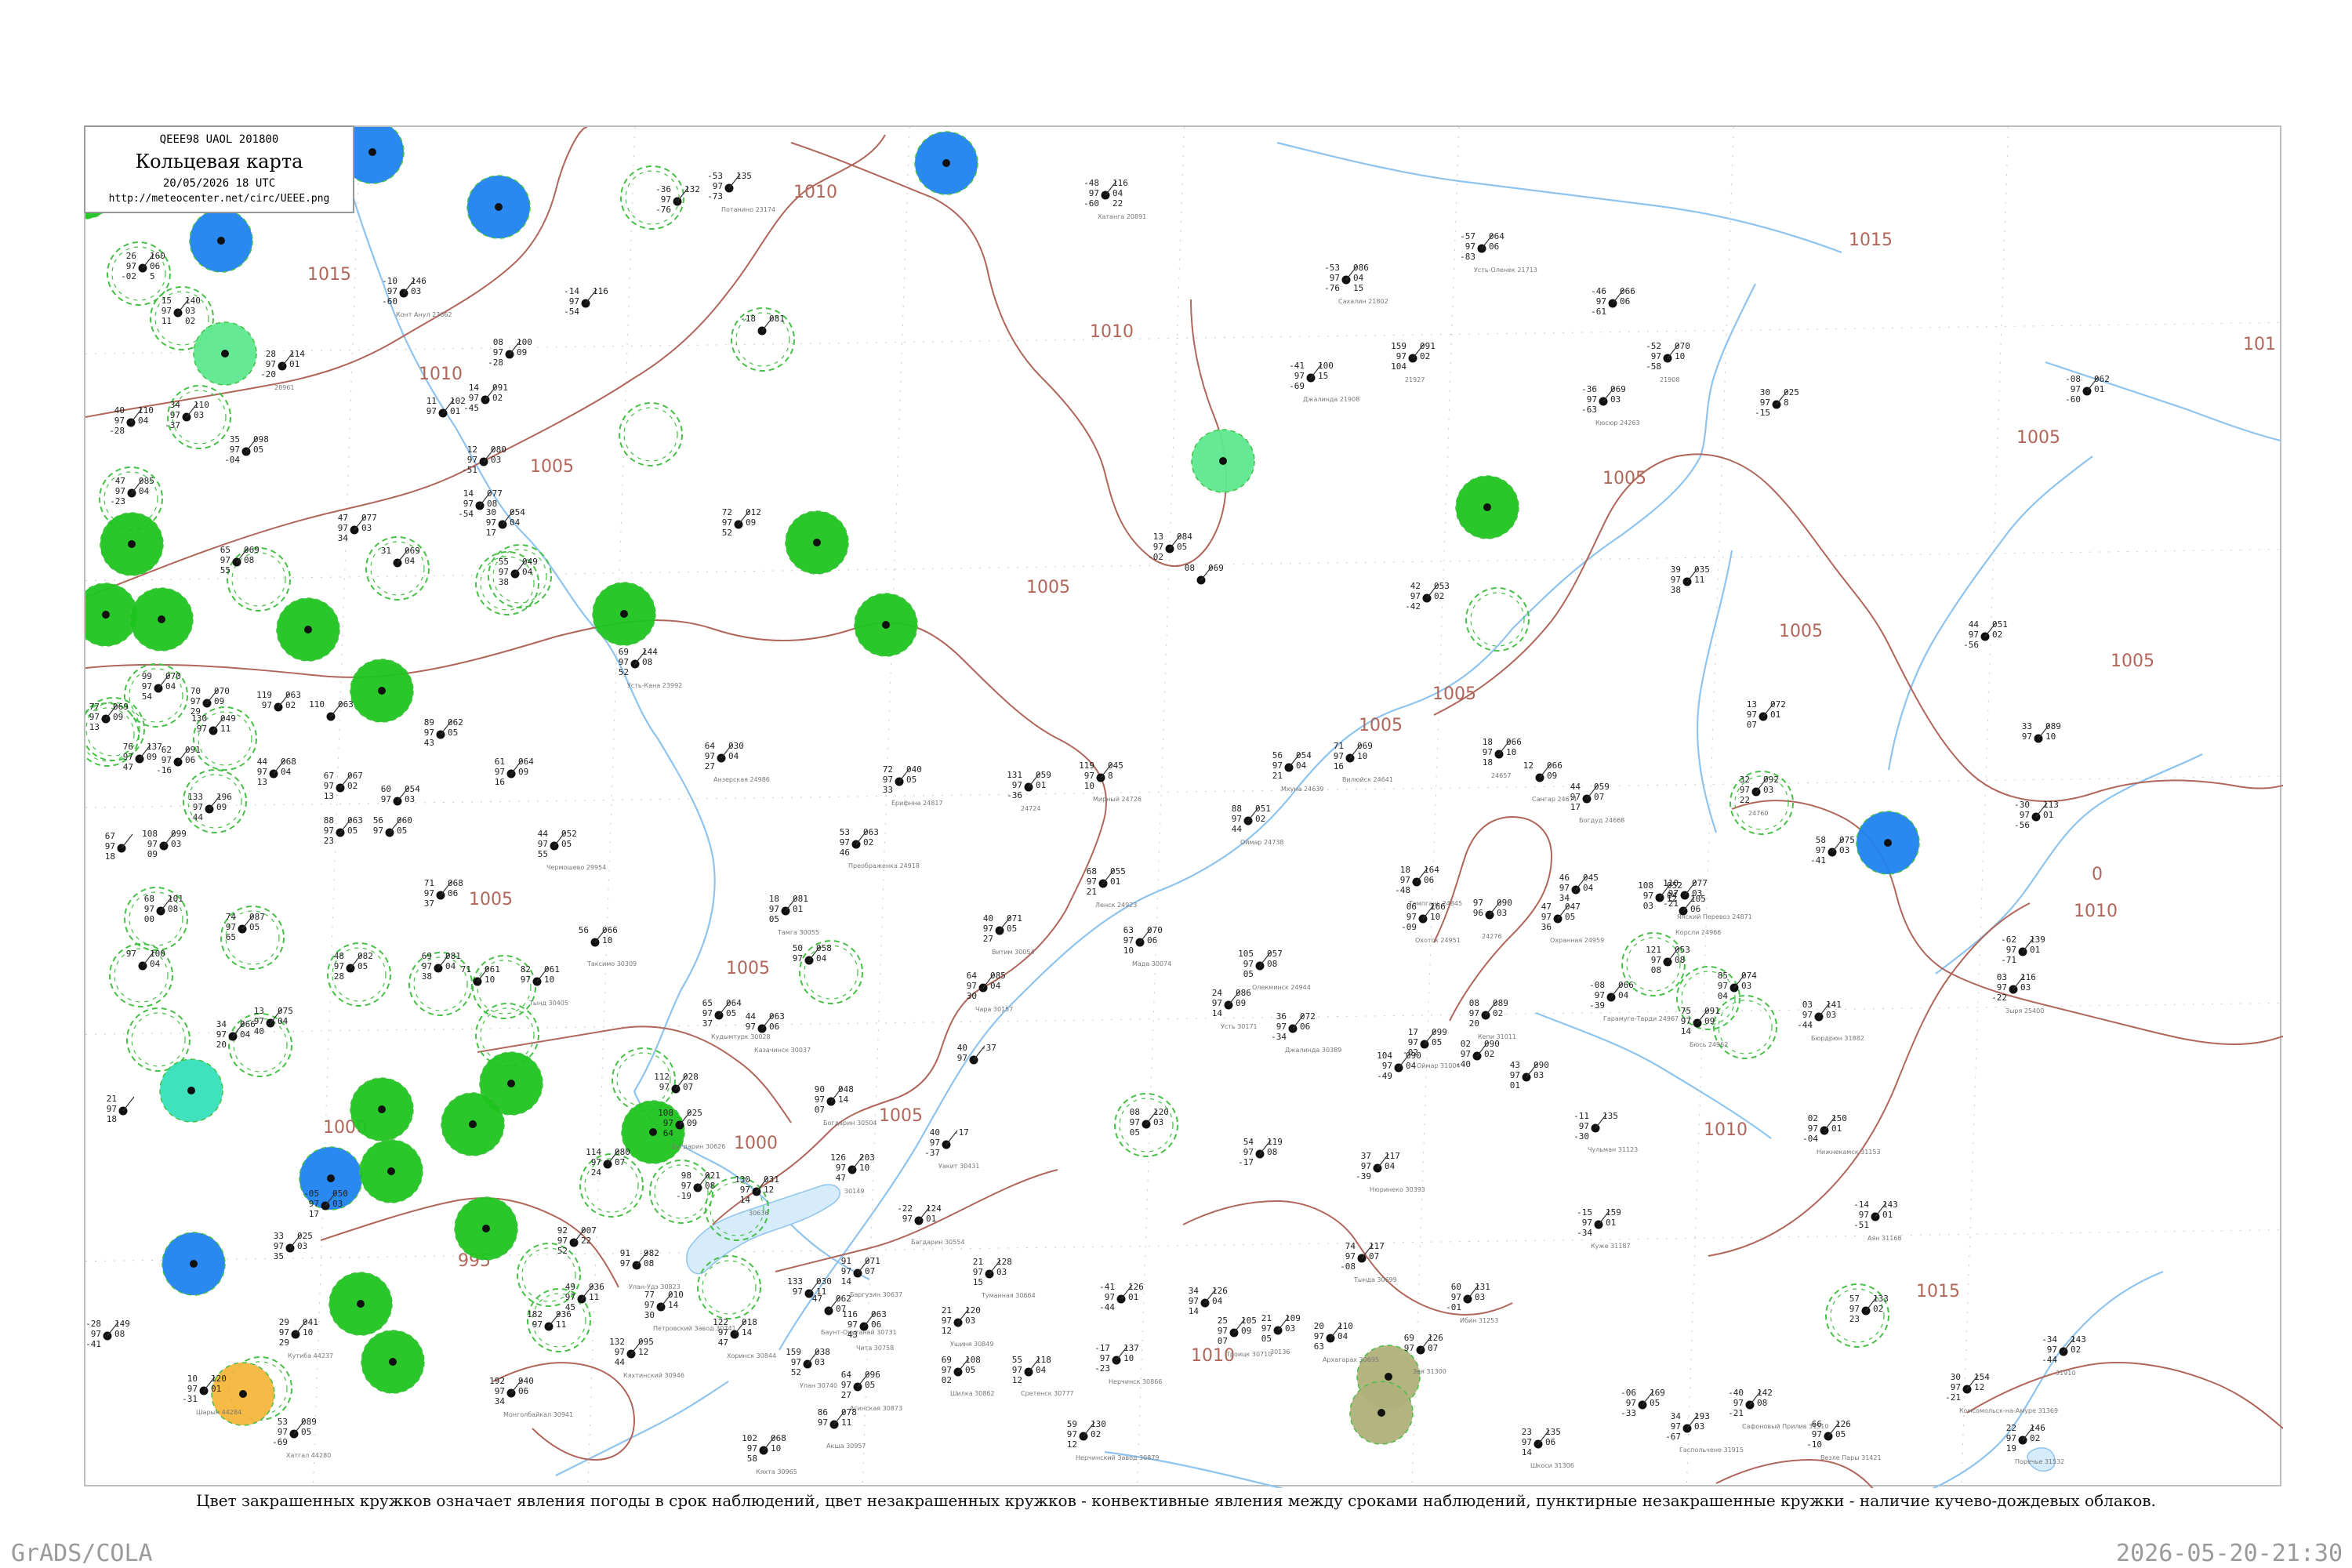  What do you see at coordinates (1634, 1001) in the screenshot?
I see `station-plot: -0897-39 06604 Гарамуге-Тарди 24967` at bounding box center [1634, 1001].